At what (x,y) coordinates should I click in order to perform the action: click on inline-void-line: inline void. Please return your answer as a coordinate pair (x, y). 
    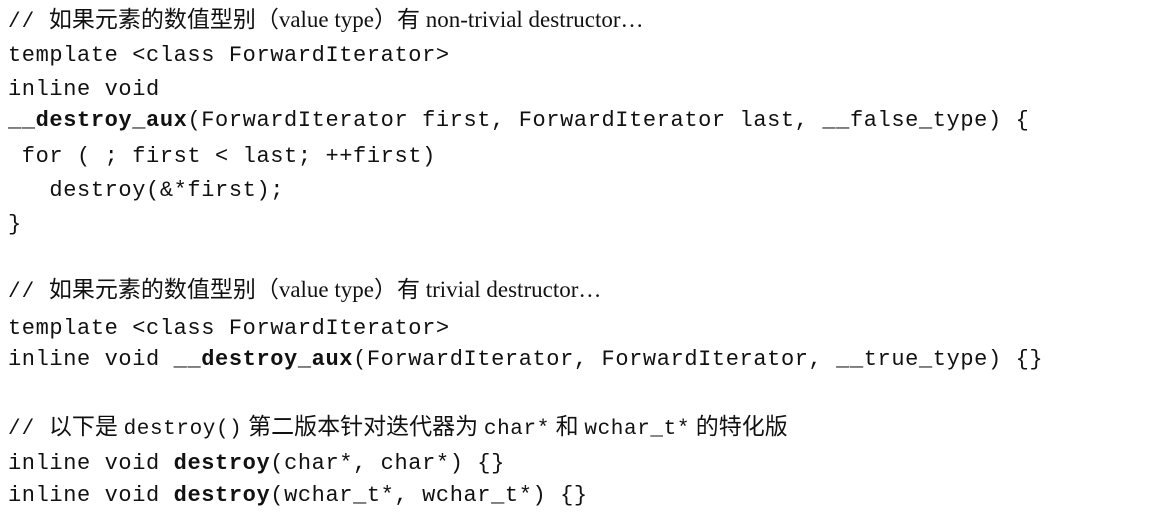
    Looking at the image, I should click on (84, 89).